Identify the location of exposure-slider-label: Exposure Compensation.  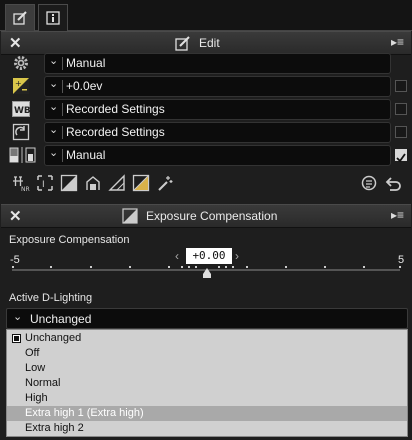
(69, 240).